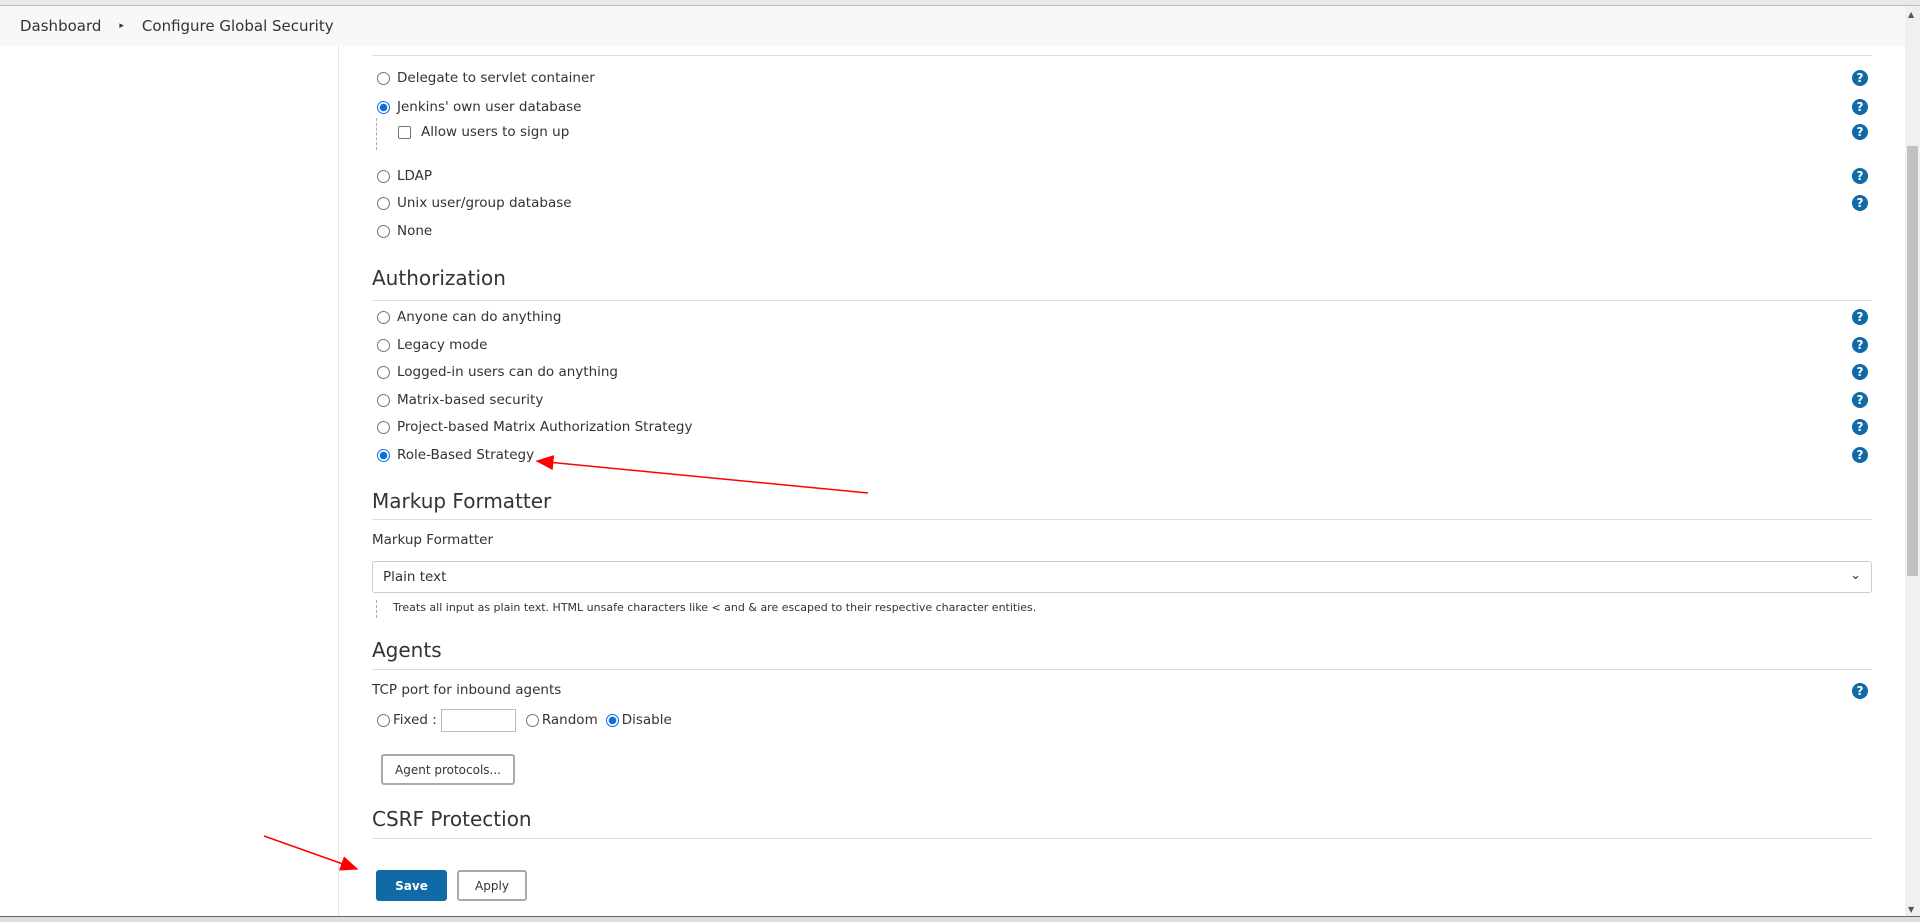  Describe the element at coordinates (702, 474) in the screenshot. I see `arrow-to-role-based` at that location.